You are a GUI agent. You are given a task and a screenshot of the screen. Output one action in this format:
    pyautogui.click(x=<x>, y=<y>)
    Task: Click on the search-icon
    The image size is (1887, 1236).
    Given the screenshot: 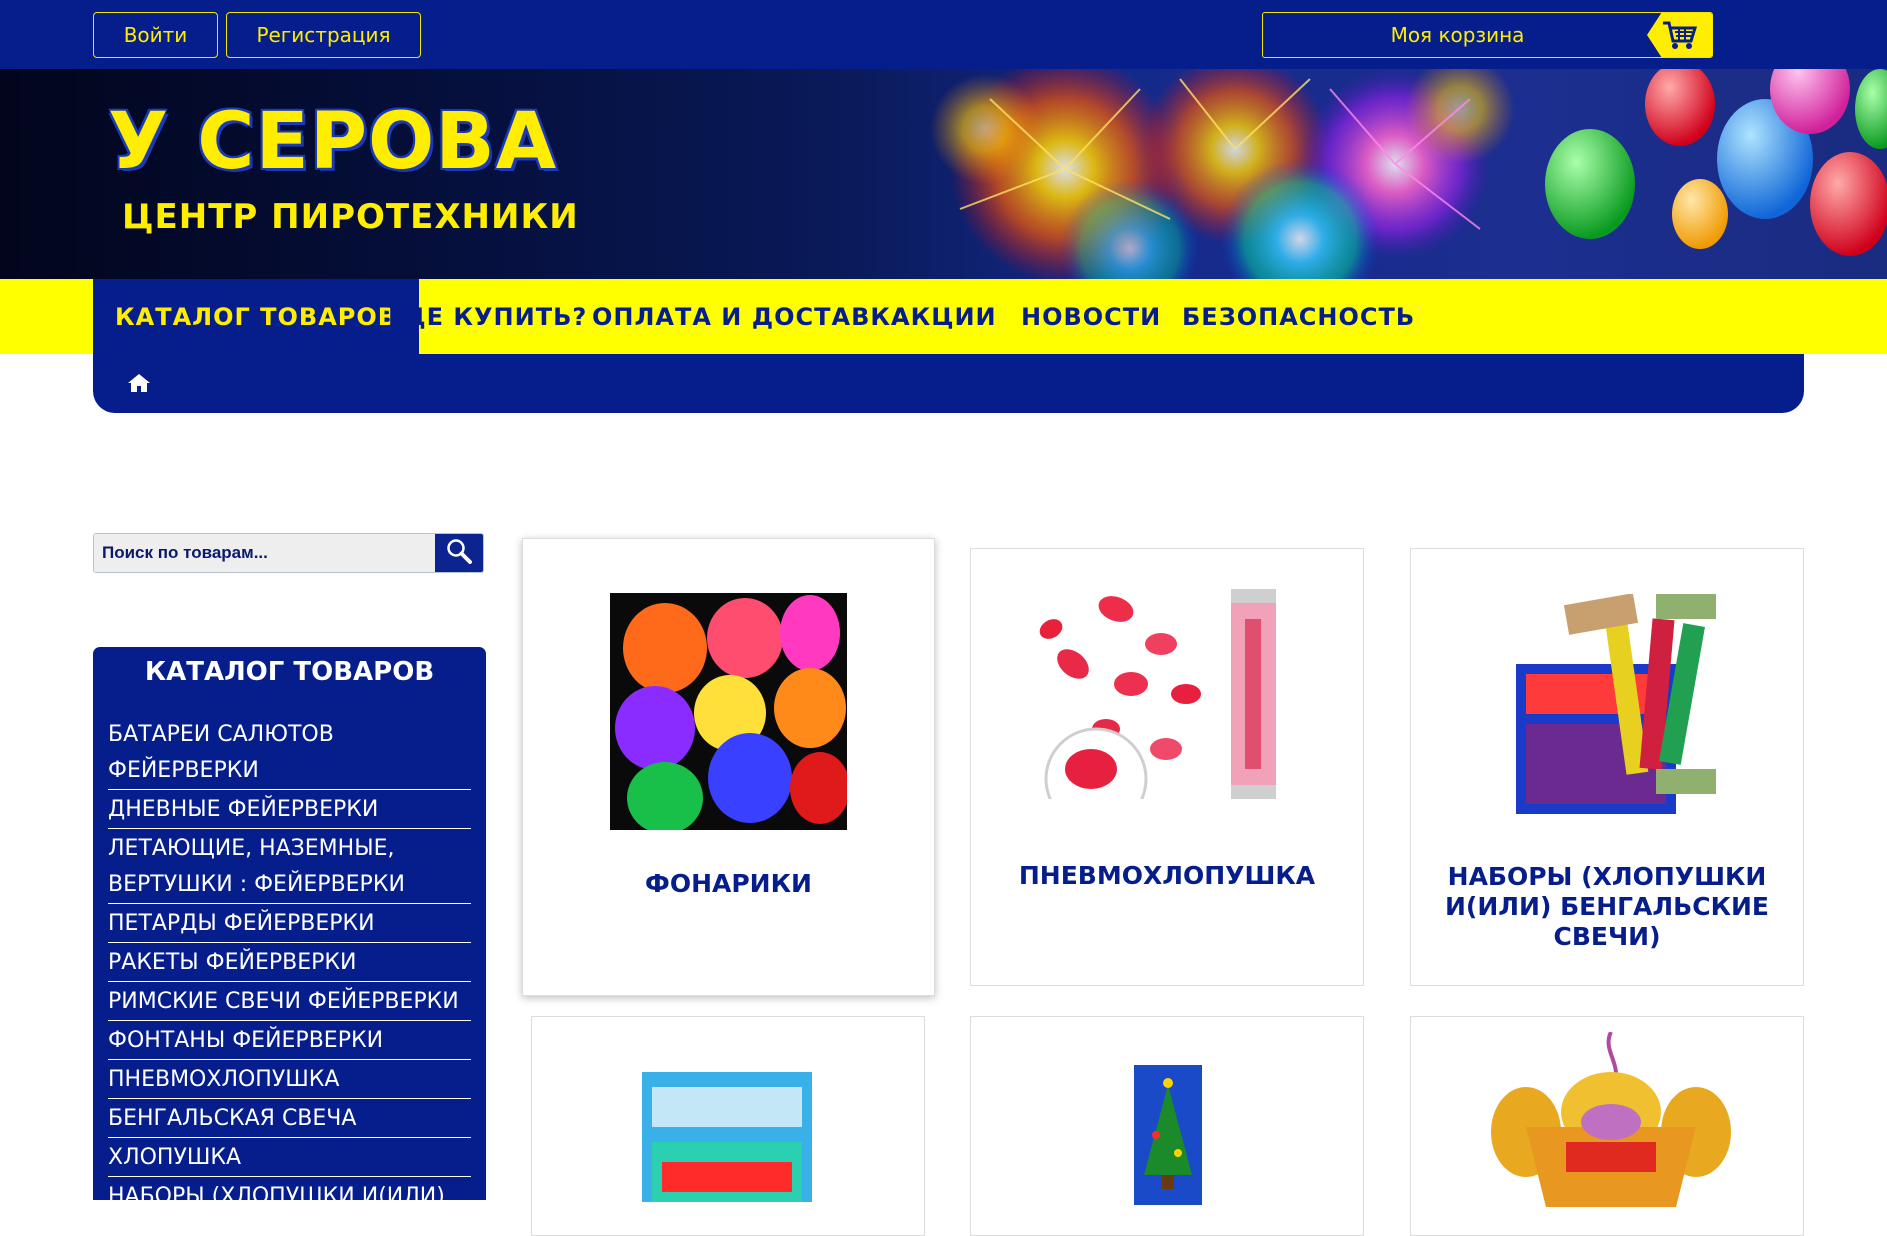 What is the action you would take?
    pyautogui.click(x=459, y=553)
    